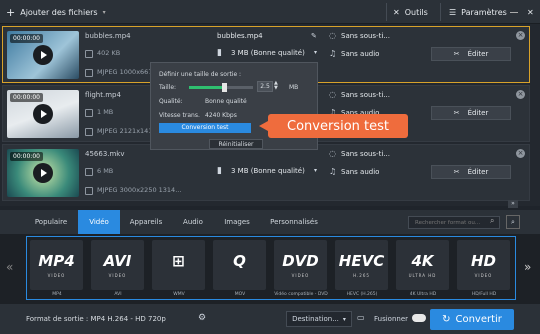  What do you see at coordinates (51, 222) in the screenshot?
I see `tab-populaire: Populaire` at bounding box center [51, 222].